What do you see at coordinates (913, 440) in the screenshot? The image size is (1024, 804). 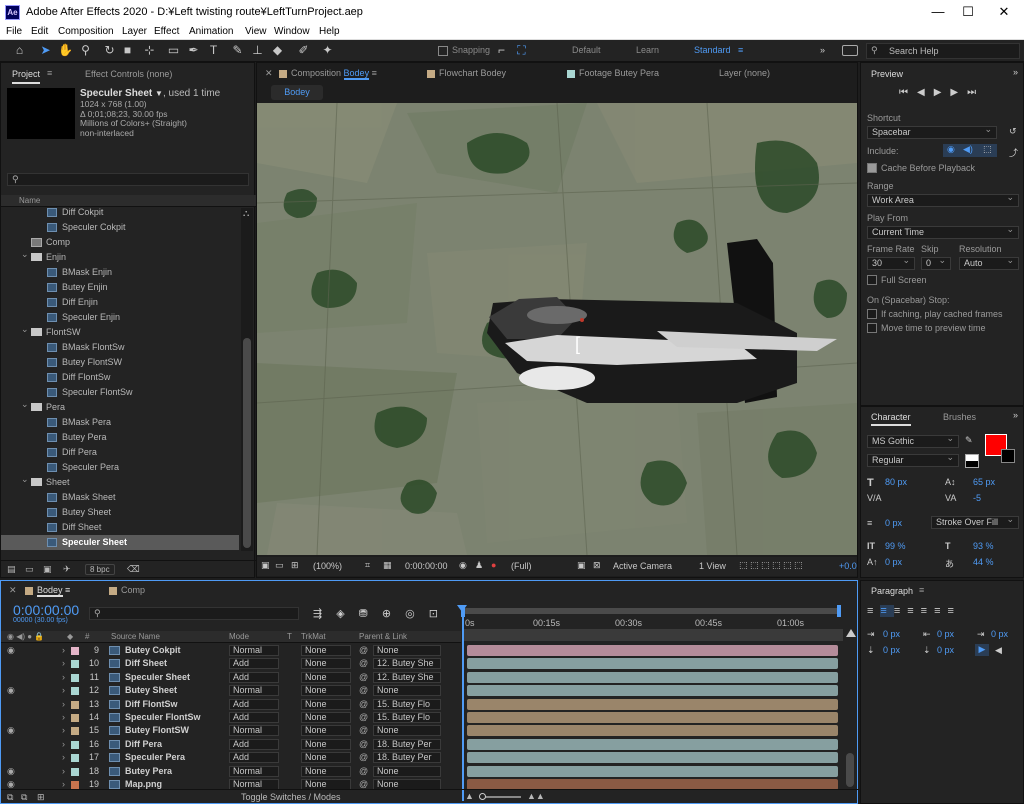 I see `font-family-dropdown: MS Gothic` at bounding box center [913, 440].